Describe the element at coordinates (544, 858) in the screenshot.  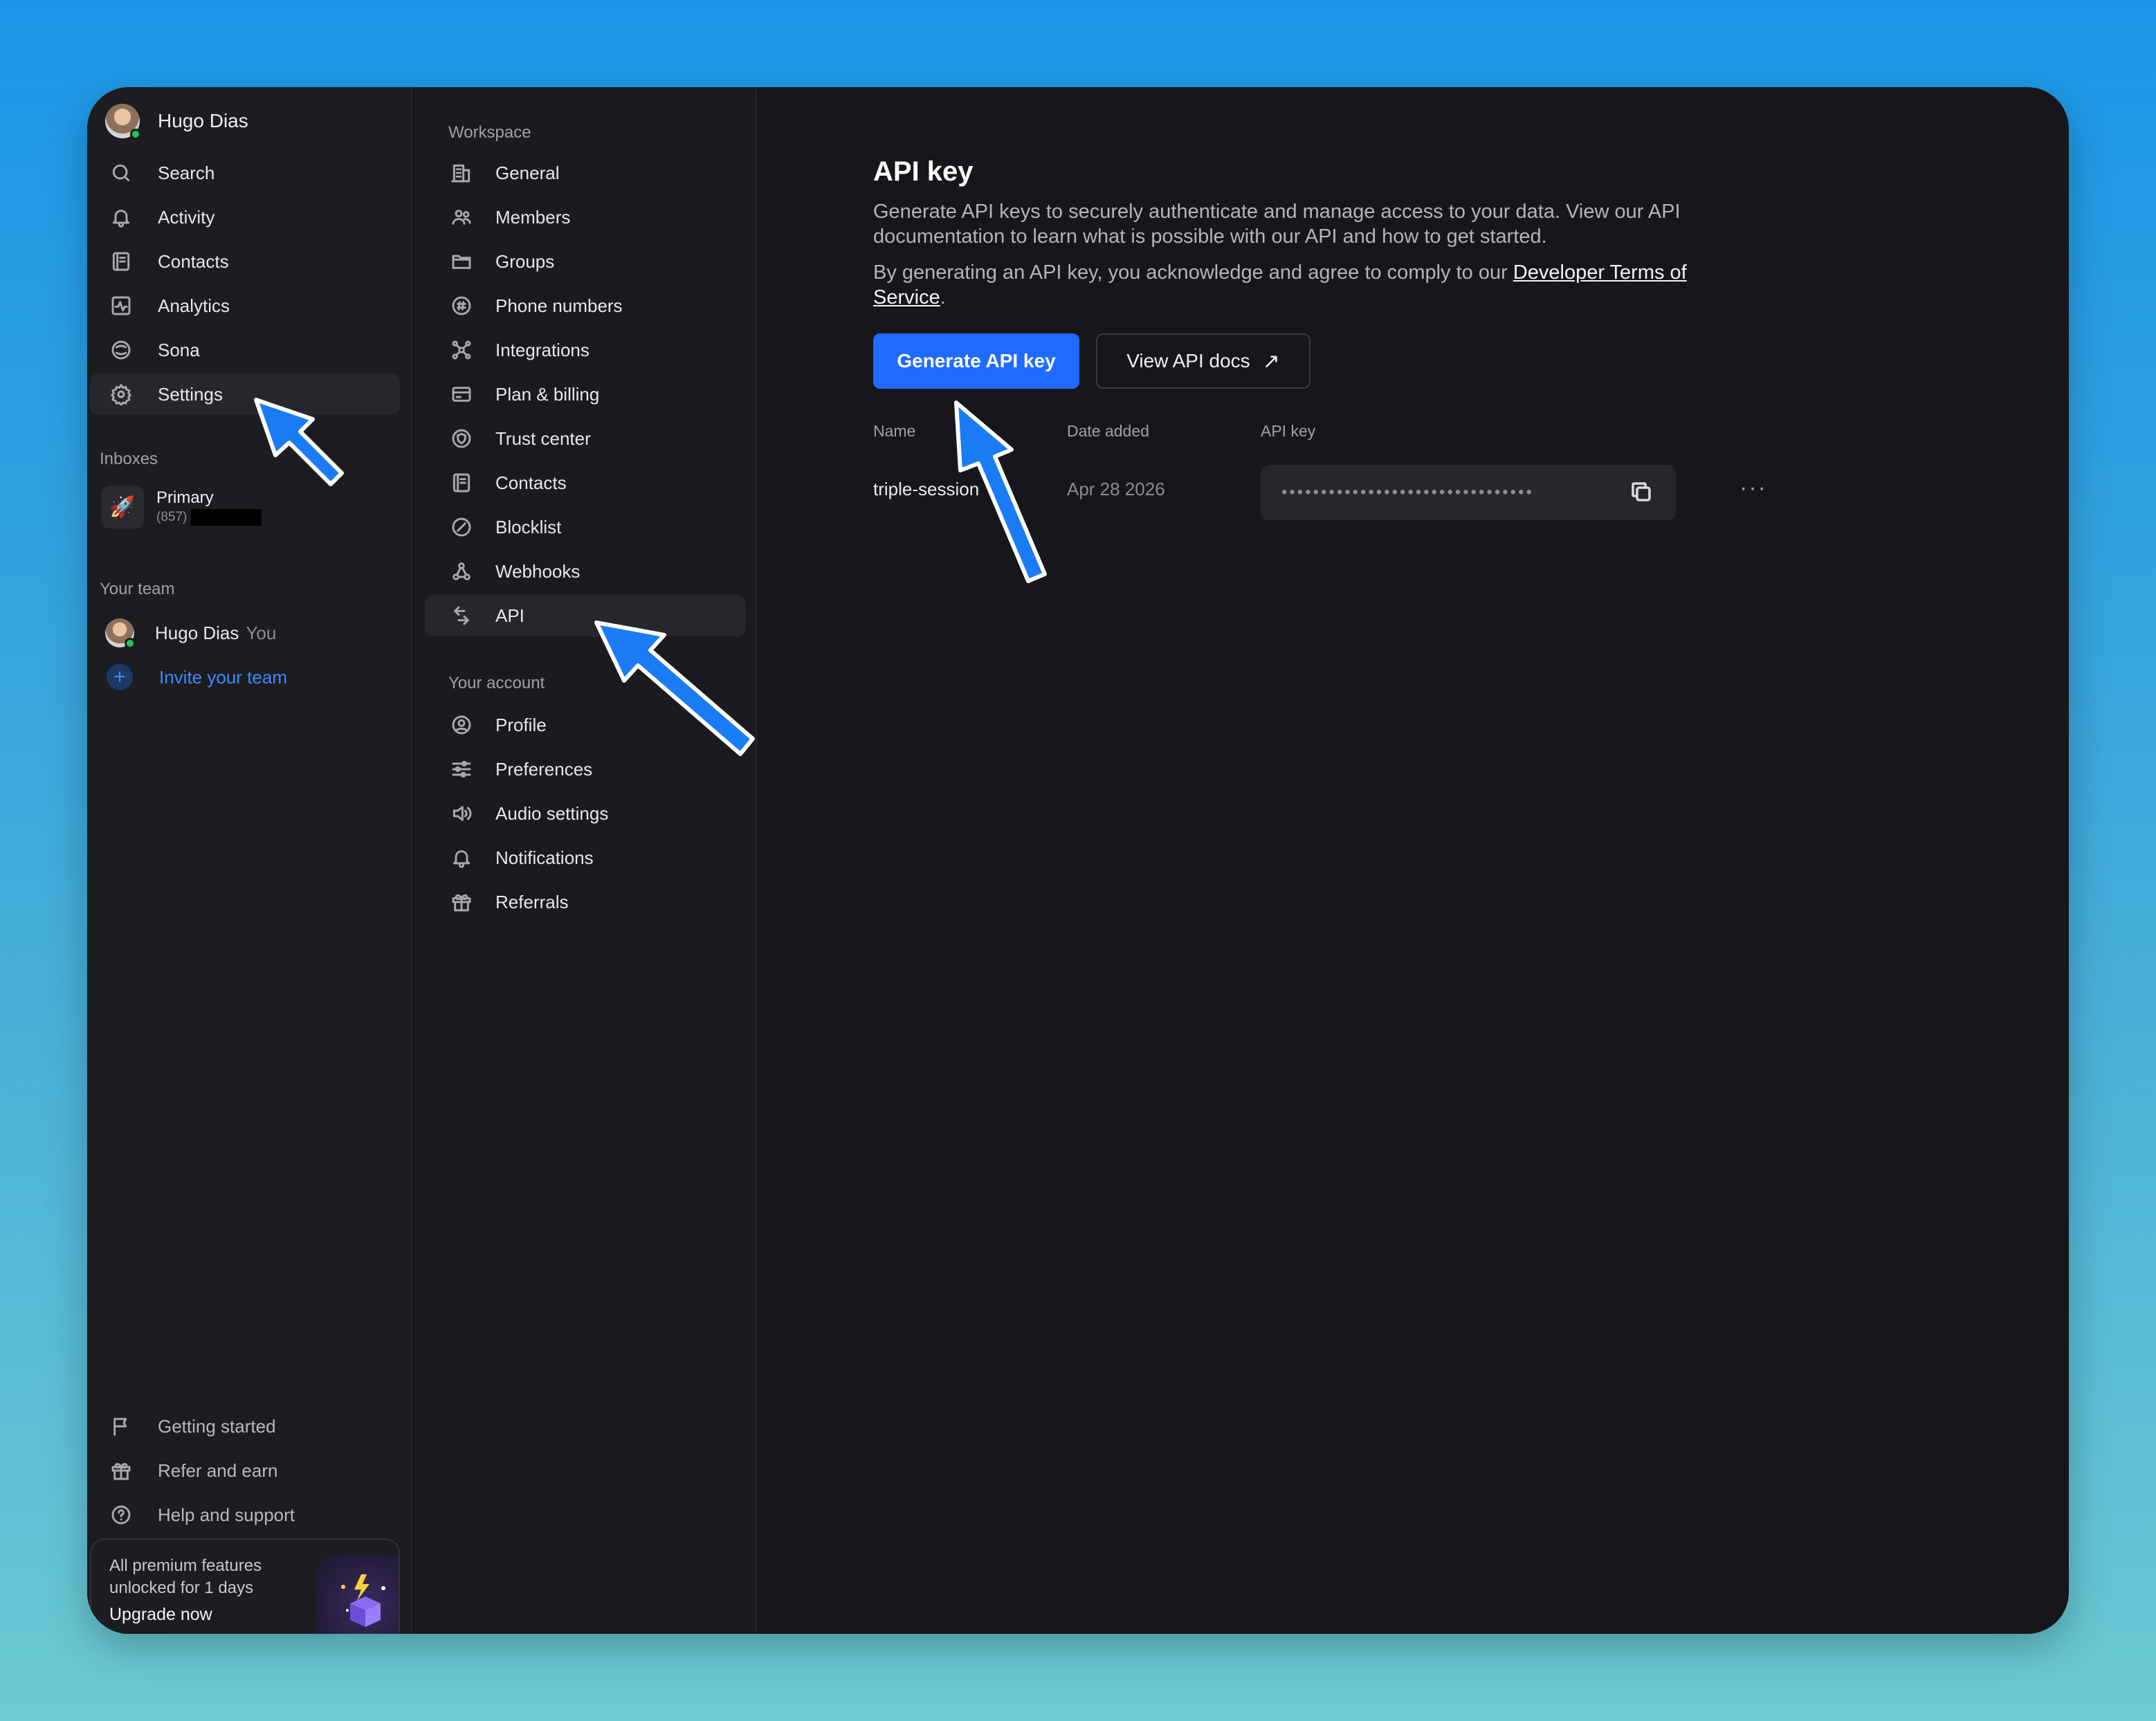
I see `settings-item-label: Notifications` at that location.